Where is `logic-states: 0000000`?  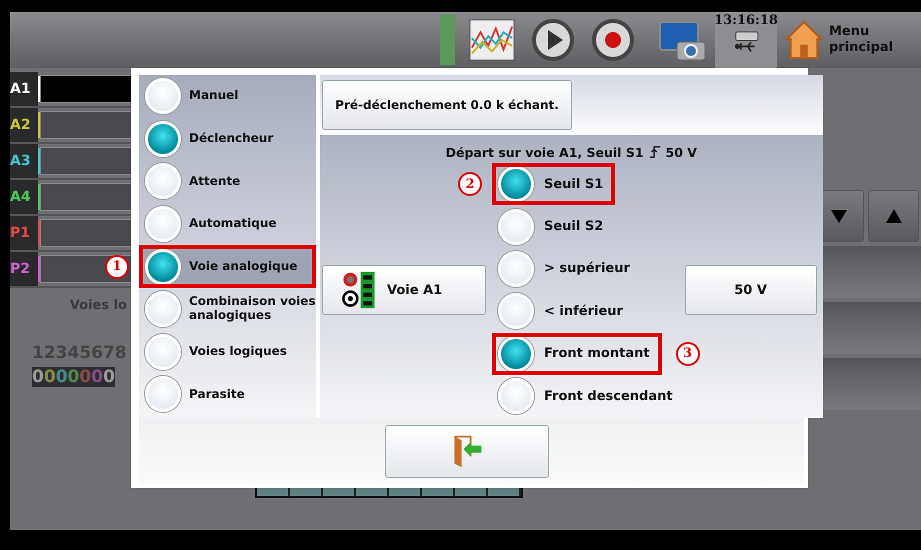 logic-states: 0000000 is located at coordinates (73, 377).